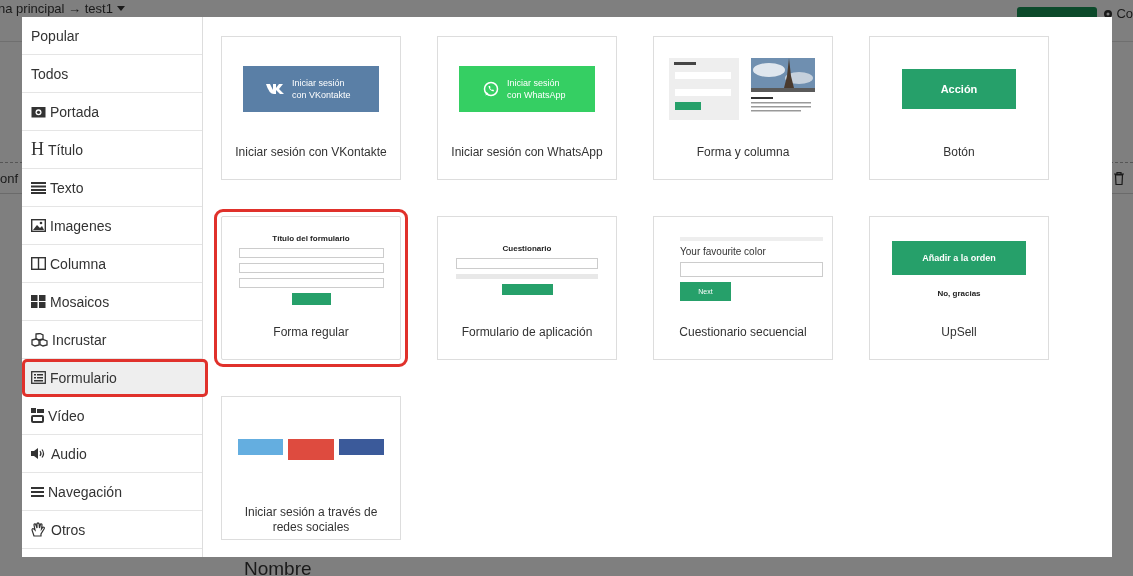  What do you see at coordinates (959, 332) in the screenshot?
I see `template-label: UpSell` at bounding box center [959, 332].